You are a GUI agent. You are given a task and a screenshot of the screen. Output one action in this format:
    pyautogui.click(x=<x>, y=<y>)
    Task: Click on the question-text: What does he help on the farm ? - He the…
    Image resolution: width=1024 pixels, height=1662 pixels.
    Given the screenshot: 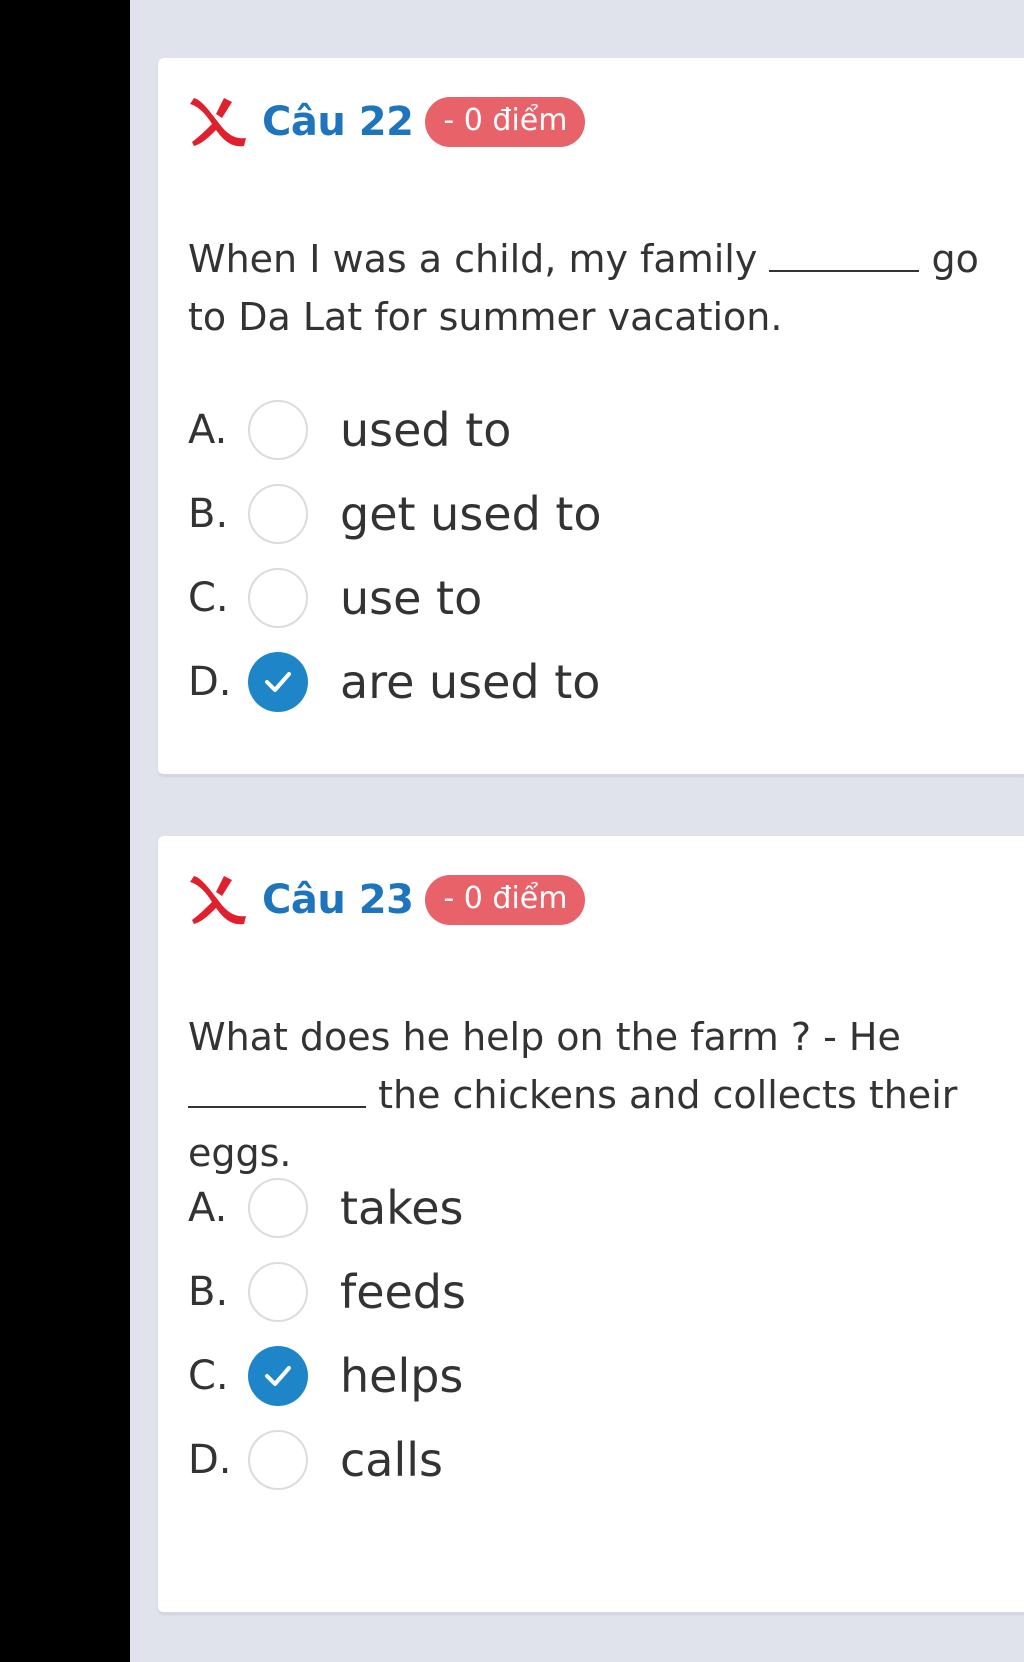 What is the action you would take?
    pyautogui.click(x=573, y=1095)
    